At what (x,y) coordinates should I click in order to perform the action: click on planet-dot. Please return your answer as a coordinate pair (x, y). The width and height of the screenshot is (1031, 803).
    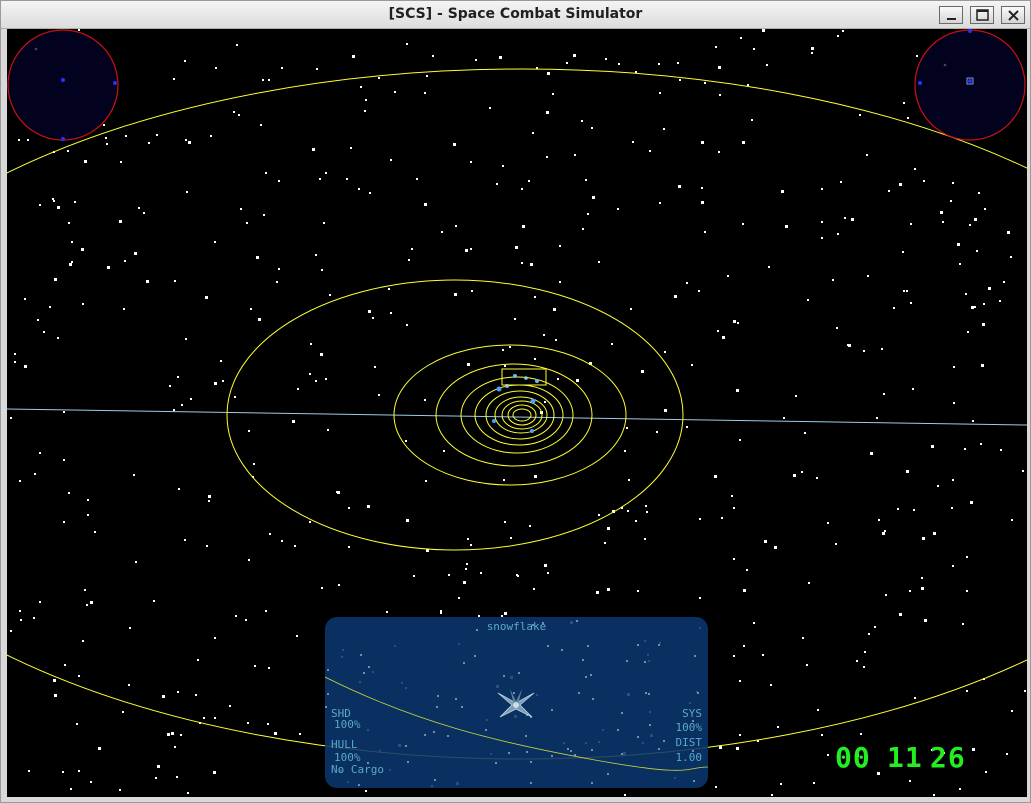
    Looking at the image, I should click on (526, 378).